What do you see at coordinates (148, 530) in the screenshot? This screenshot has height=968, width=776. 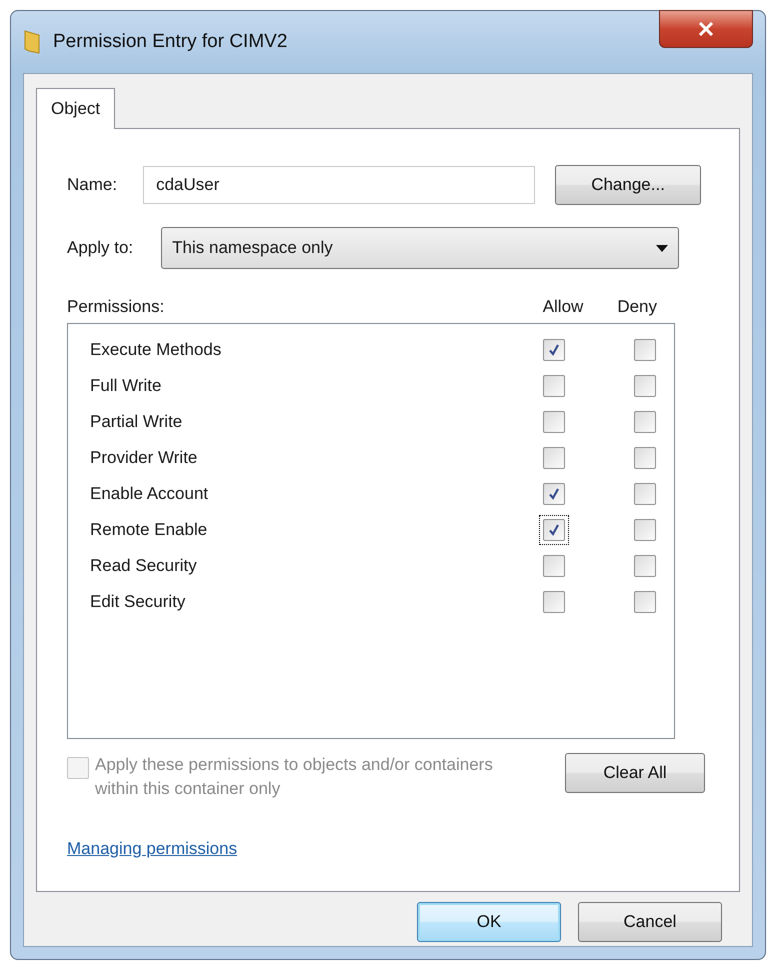 I see `permission-name: Remote Enable` at bounding box center [148, 530].